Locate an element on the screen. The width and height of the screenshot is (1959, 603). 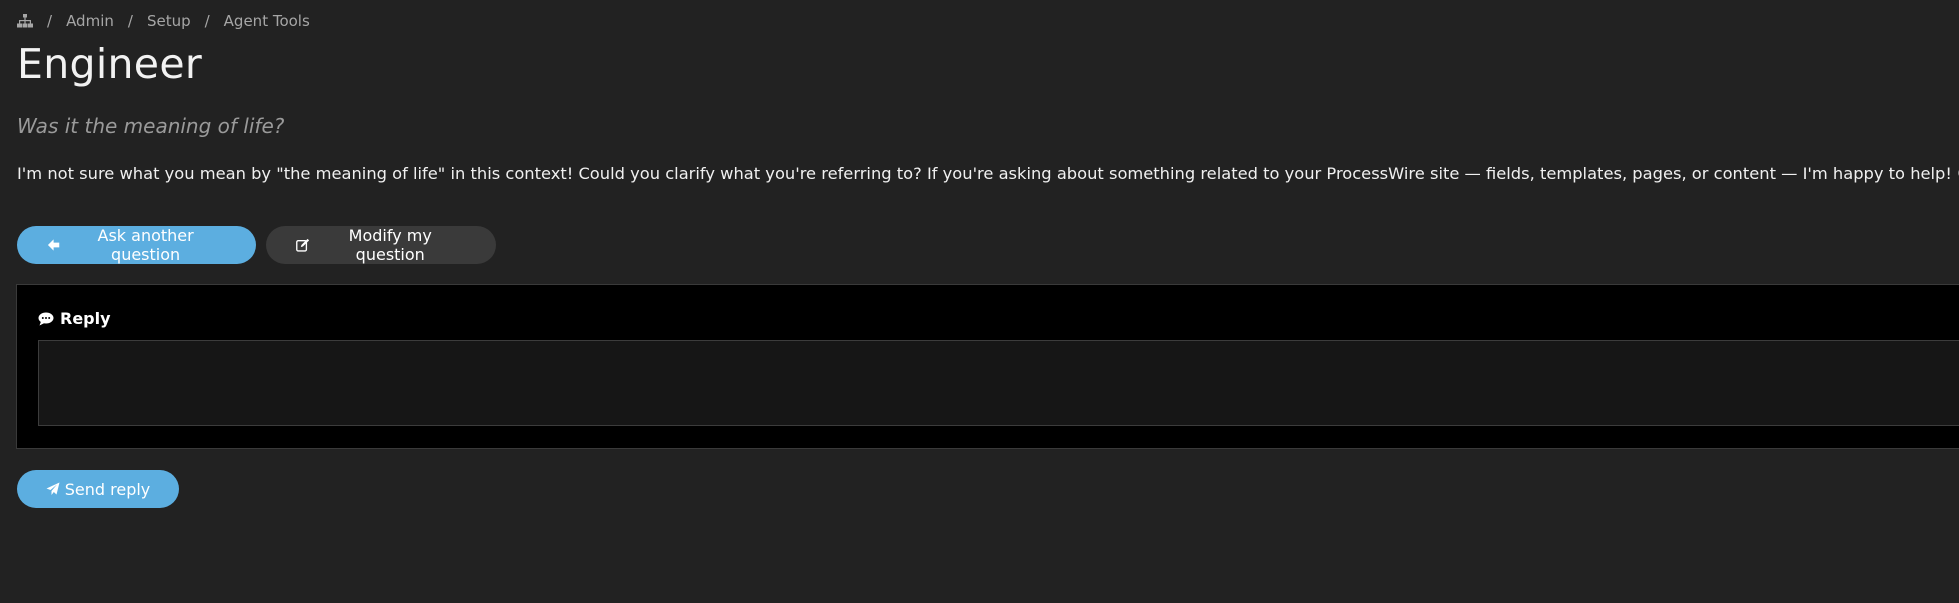
reply-label: Reply is located at coordinates (85, 318).